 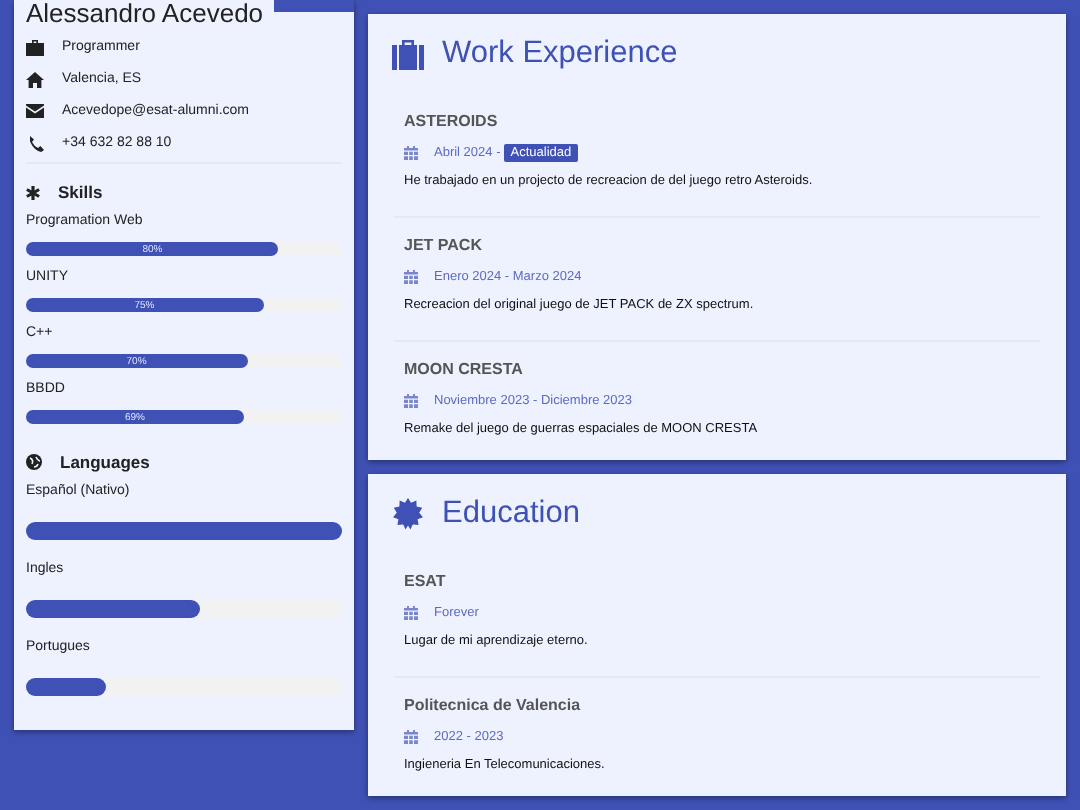 What do you see at coordinates (33, 192) in the screenshot?
I see `asterisk-icon` at bounding box center [33, 192].